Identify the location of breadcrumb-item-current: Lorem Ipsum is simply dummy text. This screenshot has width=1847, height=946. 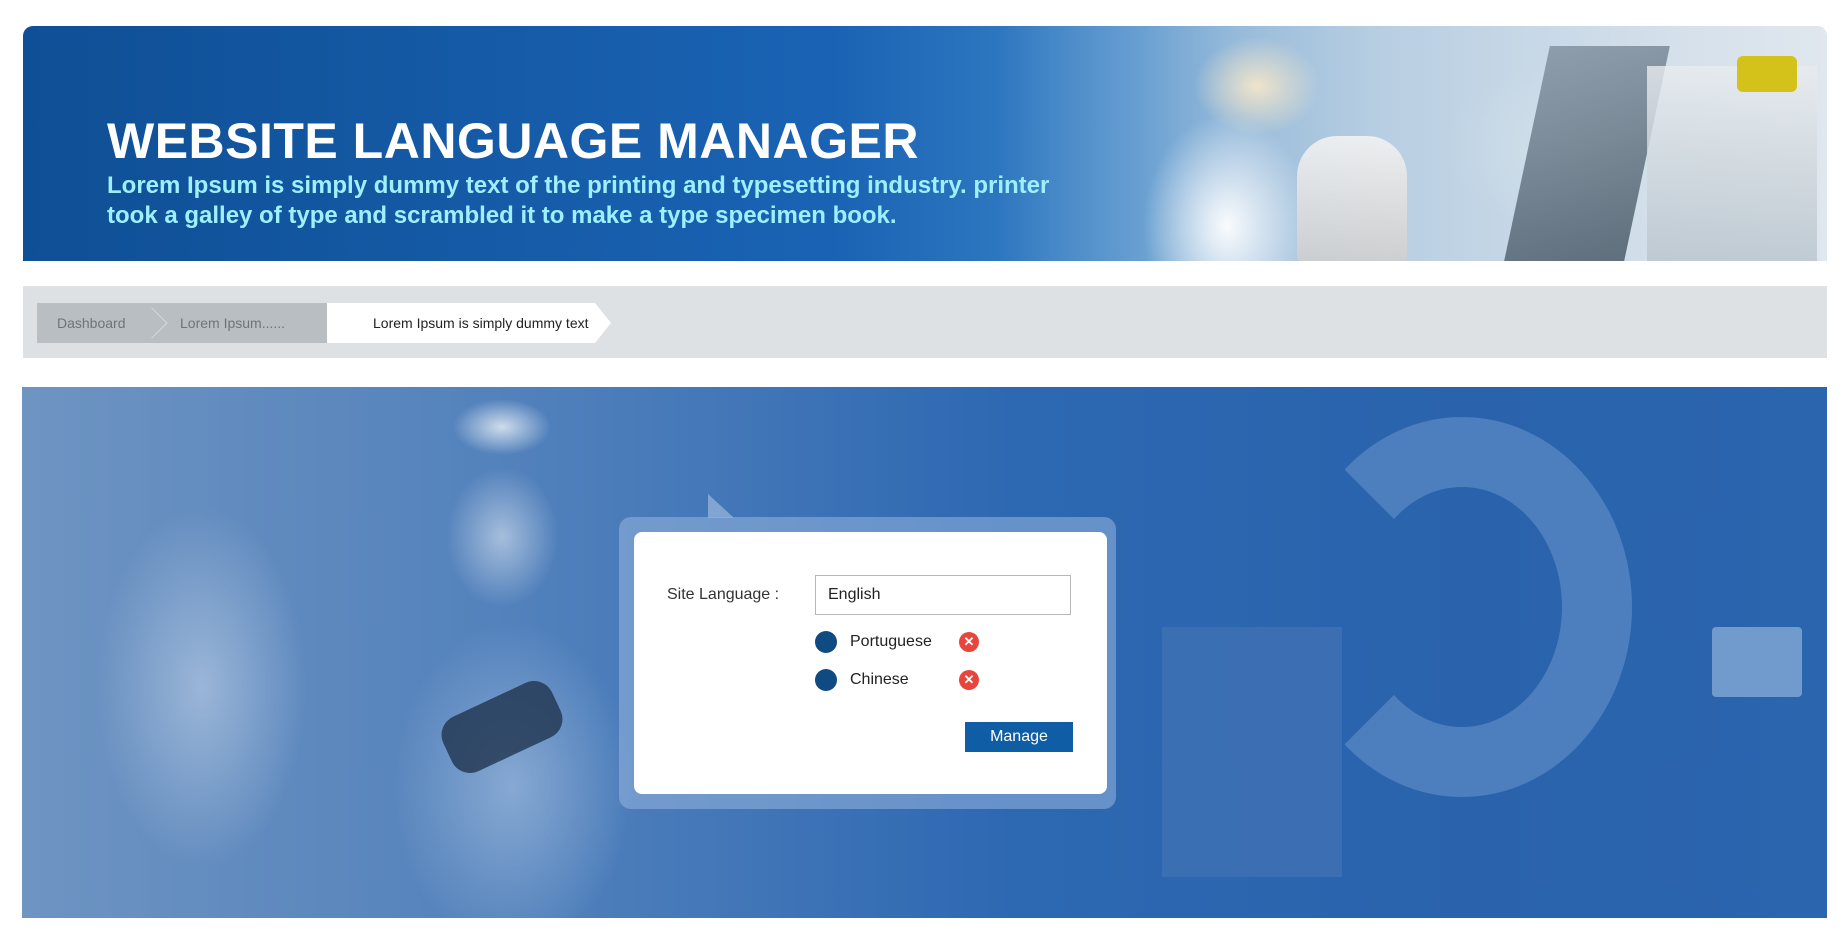
(481, 323).